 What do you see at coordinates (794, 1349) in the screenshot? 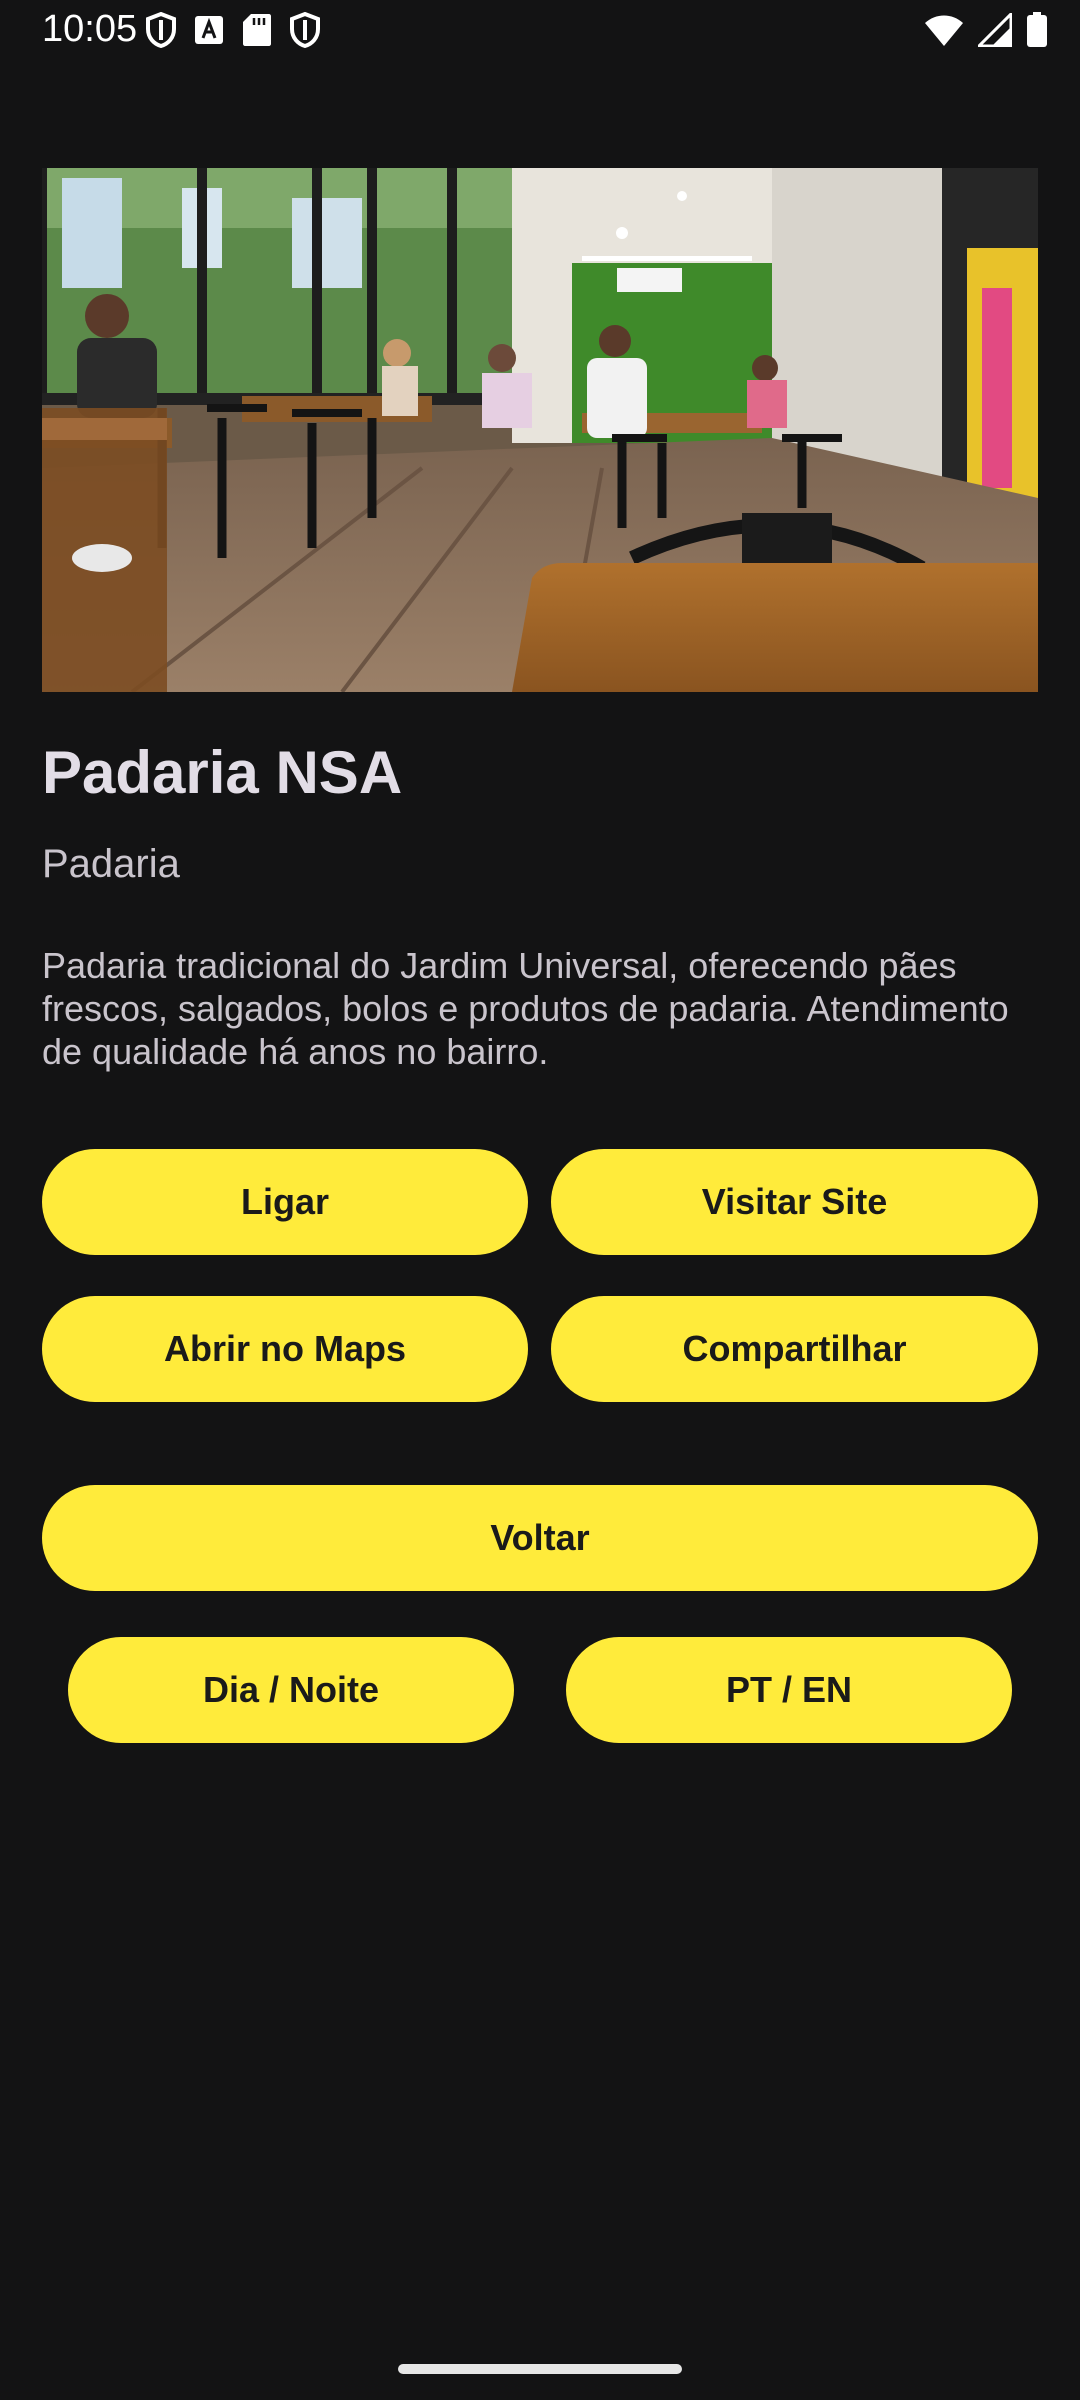
I see `share-button: Compartilhar` at bounding box center [794, 1349].